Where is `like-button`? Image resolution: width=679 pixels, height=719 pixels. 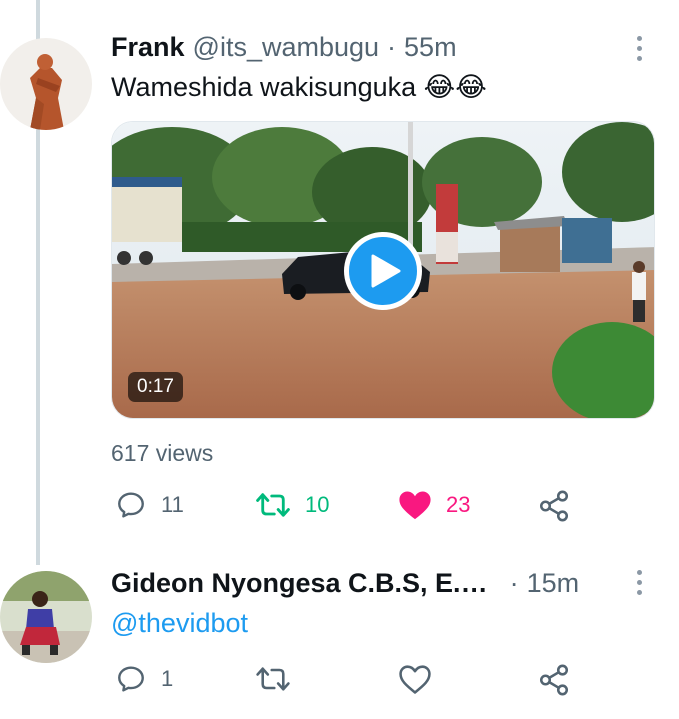
like-button is located at coordinates (422, 679).